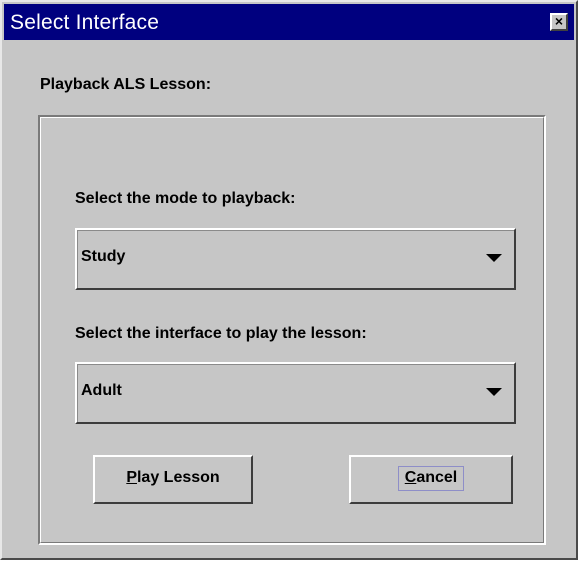  Describe the element at coordinates (178, 477) in the screenshot. I see `play-lesson-label: lay Lesson` at that location.